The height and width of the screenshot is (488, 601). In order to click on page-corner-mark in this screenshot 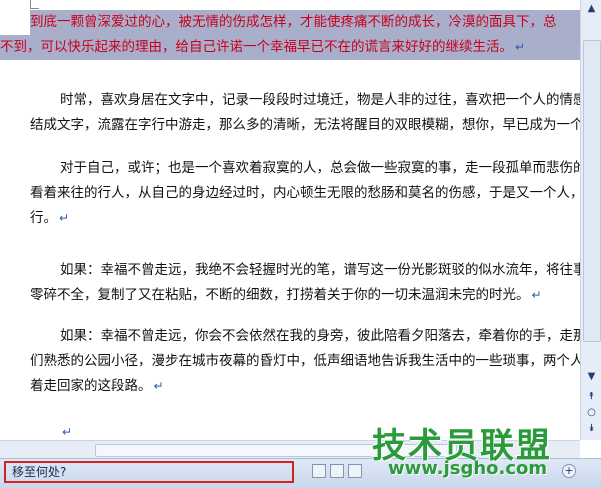, I will do `click(34, 4)`.